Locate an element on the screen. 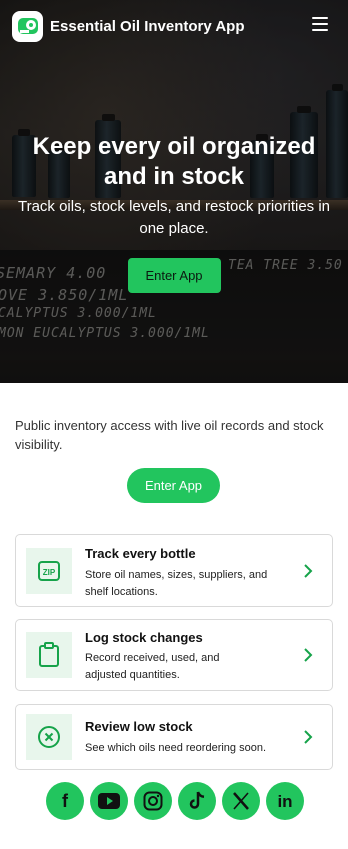 The image size is (348, 849). svg-text: ZIP is located at coordinates (49, 572).